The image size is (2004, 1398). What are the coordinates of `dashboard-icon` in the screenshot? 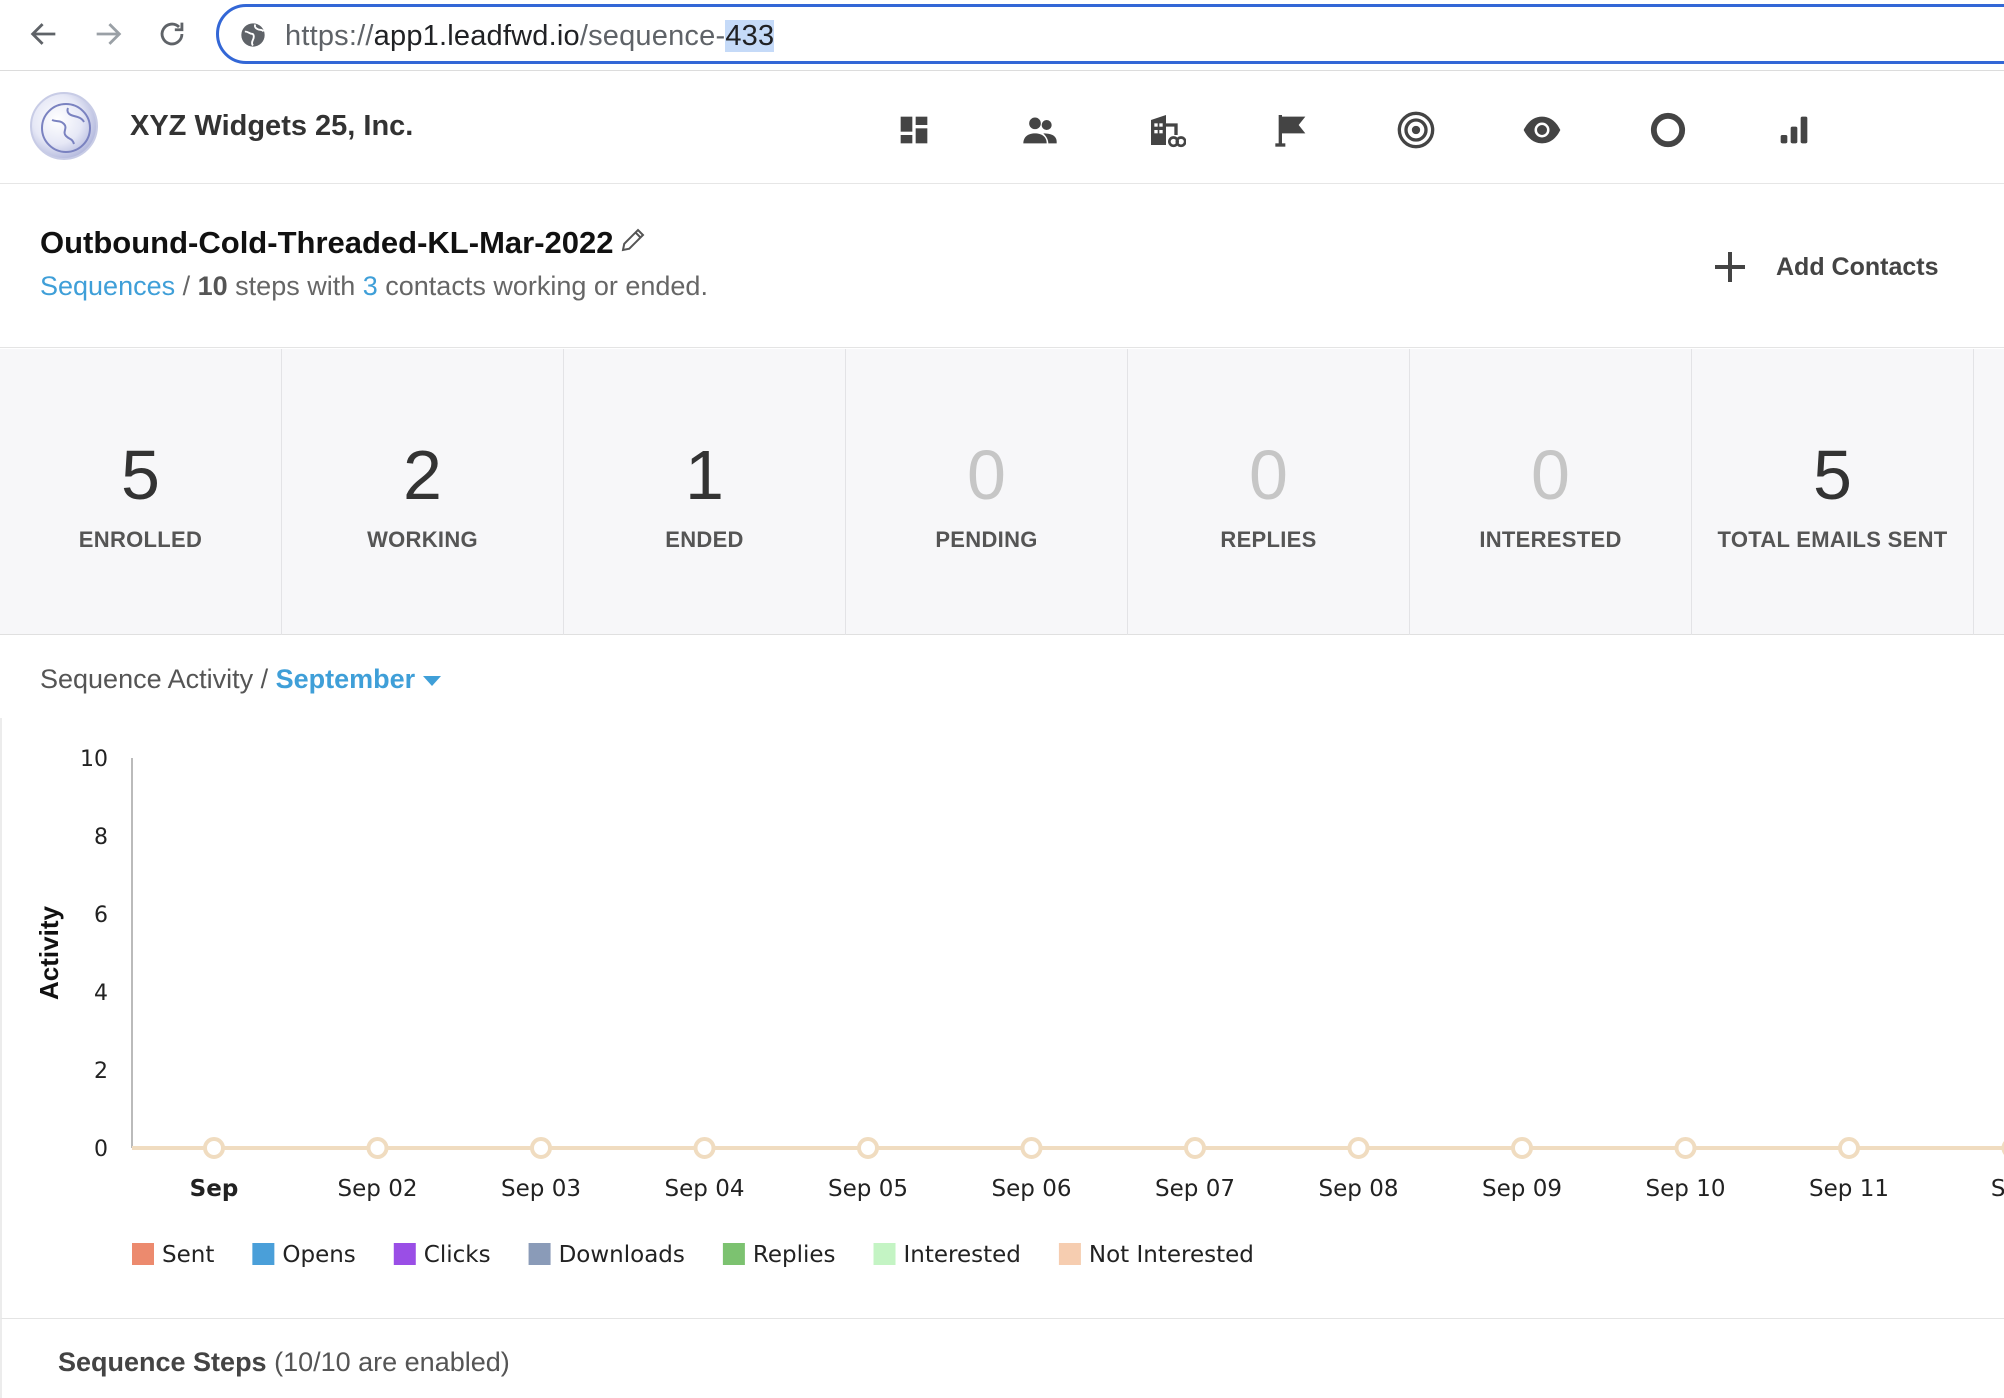 It's located at (914, 130).